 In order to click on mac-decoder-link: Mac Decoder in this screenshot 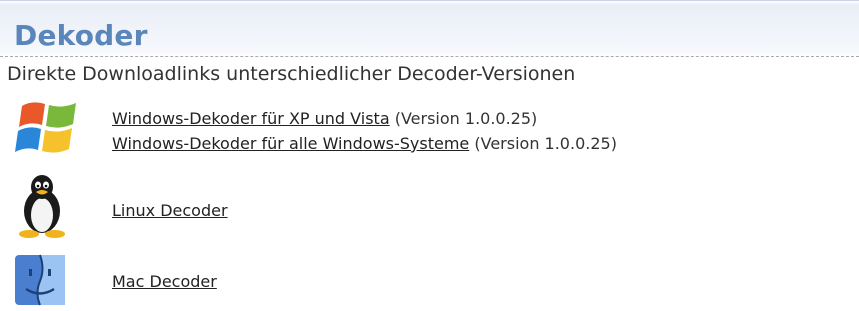, I will do `click(164, 281)`.